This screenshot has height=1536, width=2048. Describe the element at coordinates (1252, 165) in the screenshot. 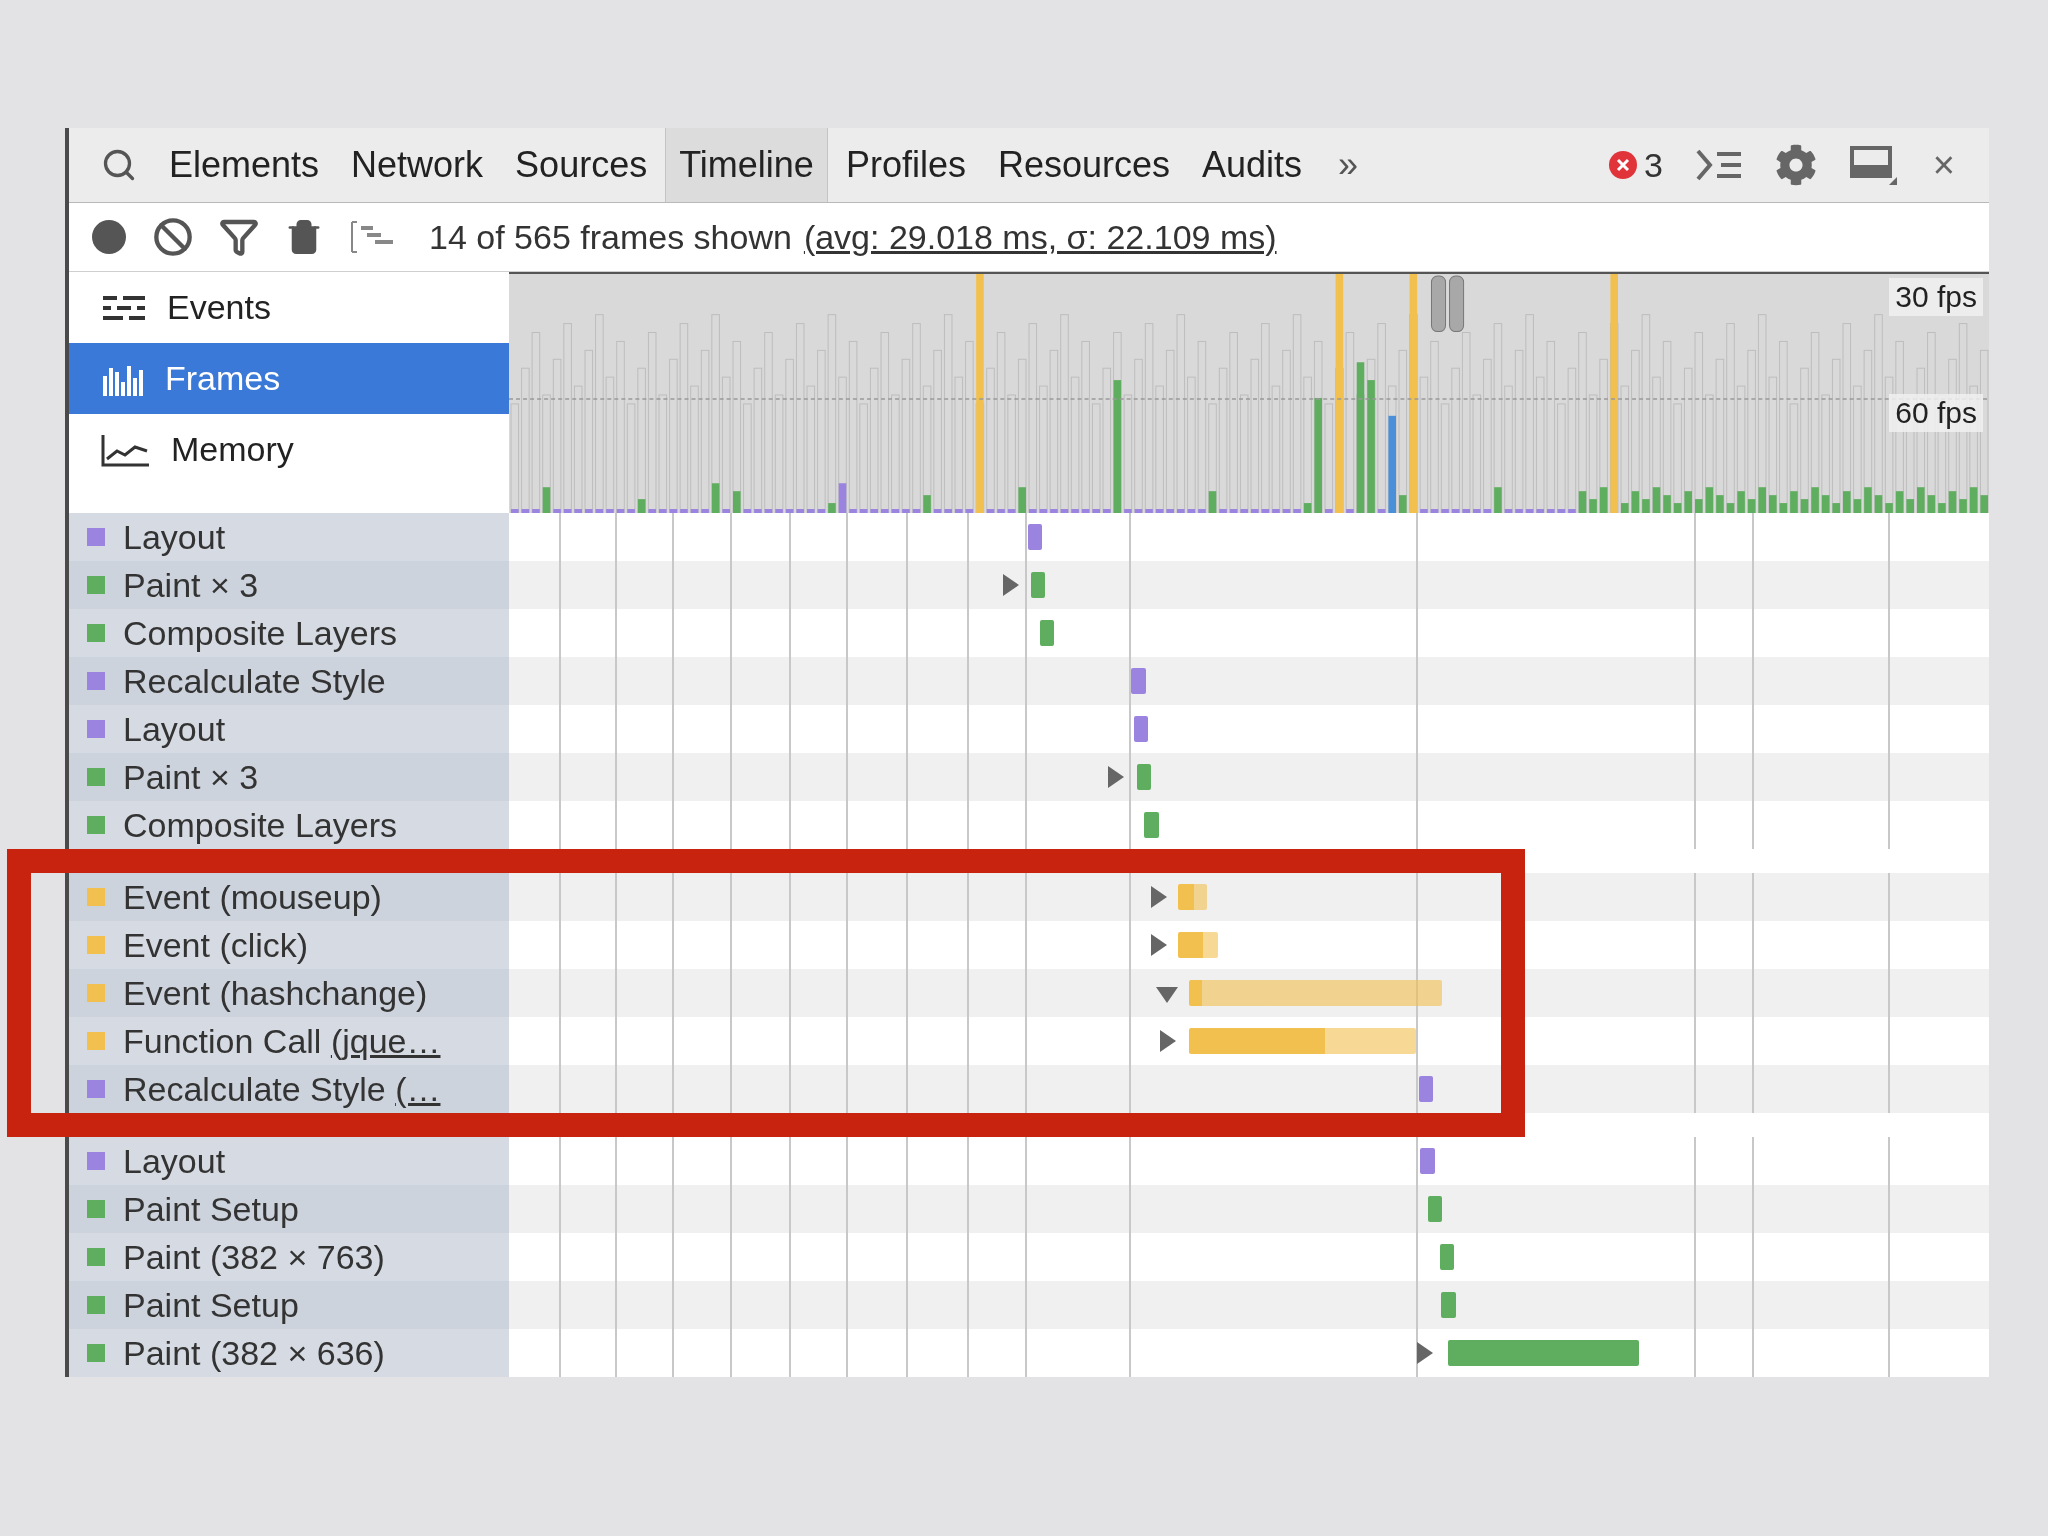

I see `panel-tab: Audits` at that location.